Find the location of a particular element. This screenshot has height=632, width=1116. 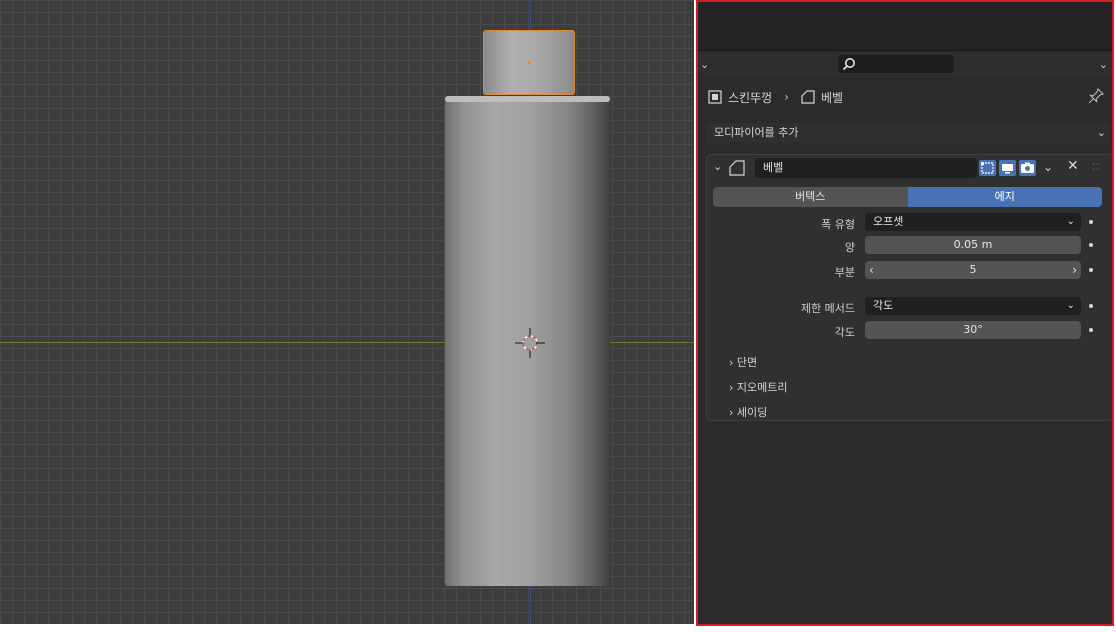

breadcrumb: 스킨뚜껑 › 베벨 is located at coordinates (775, 97).